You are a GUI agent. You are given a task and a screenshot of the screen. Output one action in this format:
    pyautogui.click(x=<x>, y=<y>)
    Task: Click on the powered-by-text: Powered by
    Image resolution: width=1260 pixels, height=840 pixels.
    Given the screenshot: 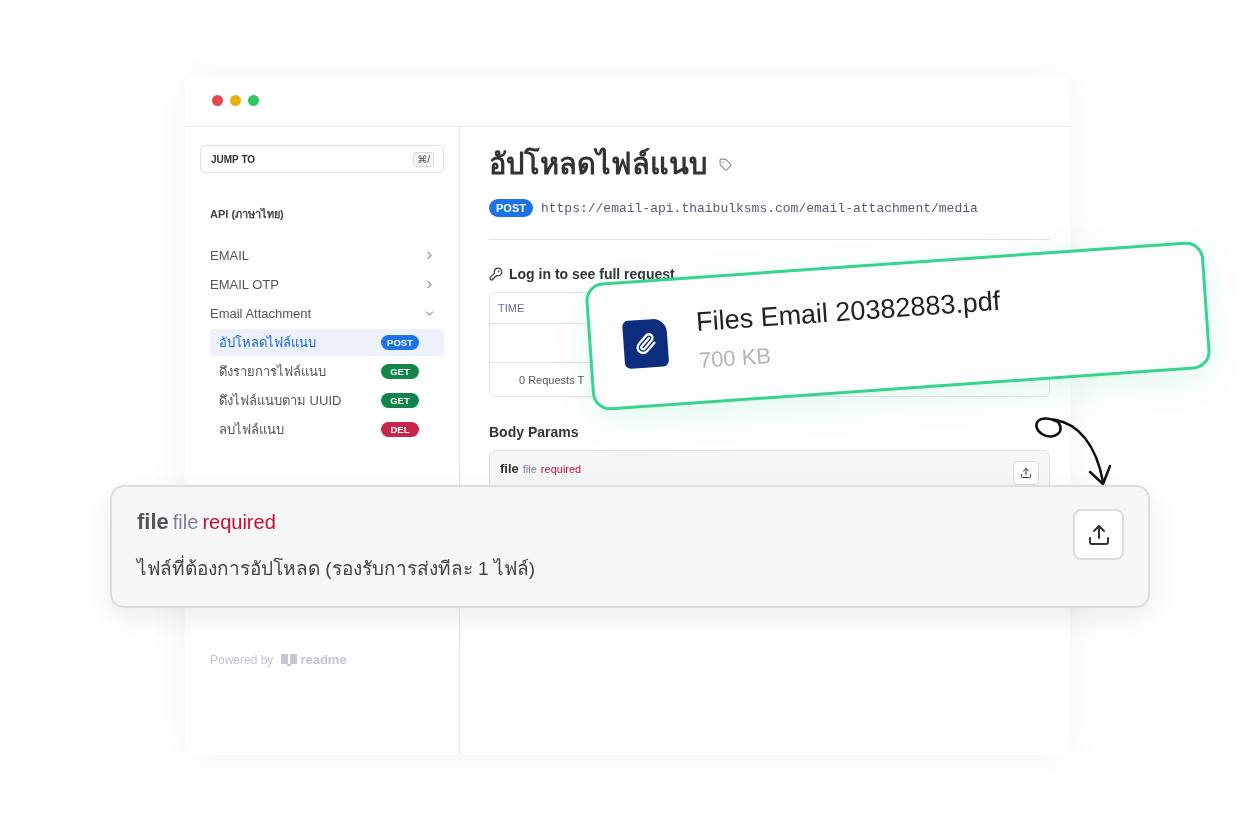 What is the action you would take?
    pyautogui.click(x=242, y=659)
    